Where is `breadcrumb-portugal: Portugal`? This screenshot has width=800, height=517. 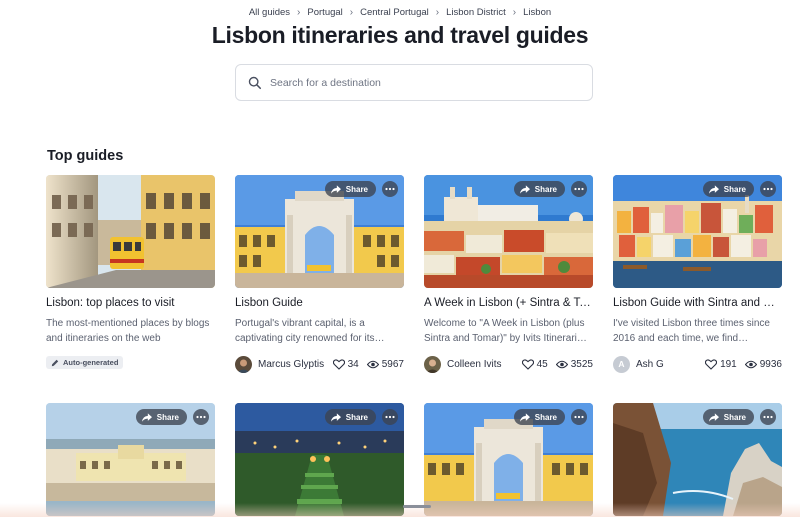
breadcrumb-portugal: Portugal is located at coordinates (324, 12).